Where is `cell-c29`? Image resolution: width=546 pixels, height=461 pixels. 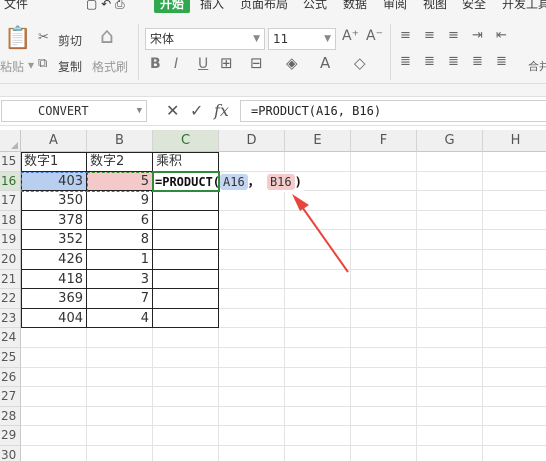
cell-c29 is located at coordinates (186, 436).